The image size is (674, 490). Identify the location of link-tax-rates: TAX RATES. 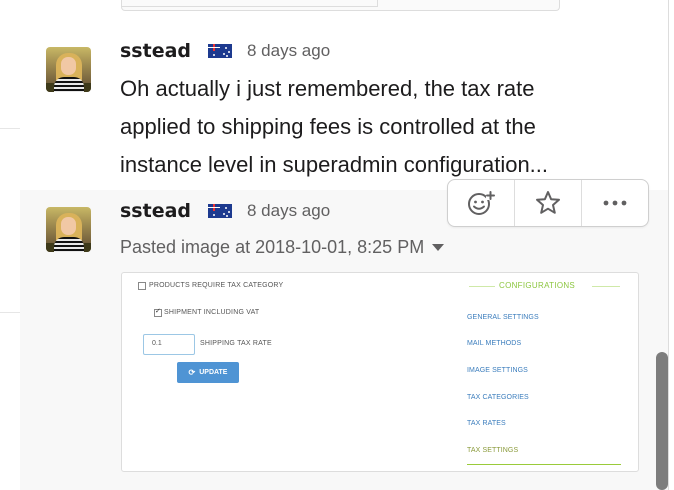
(486, 423).